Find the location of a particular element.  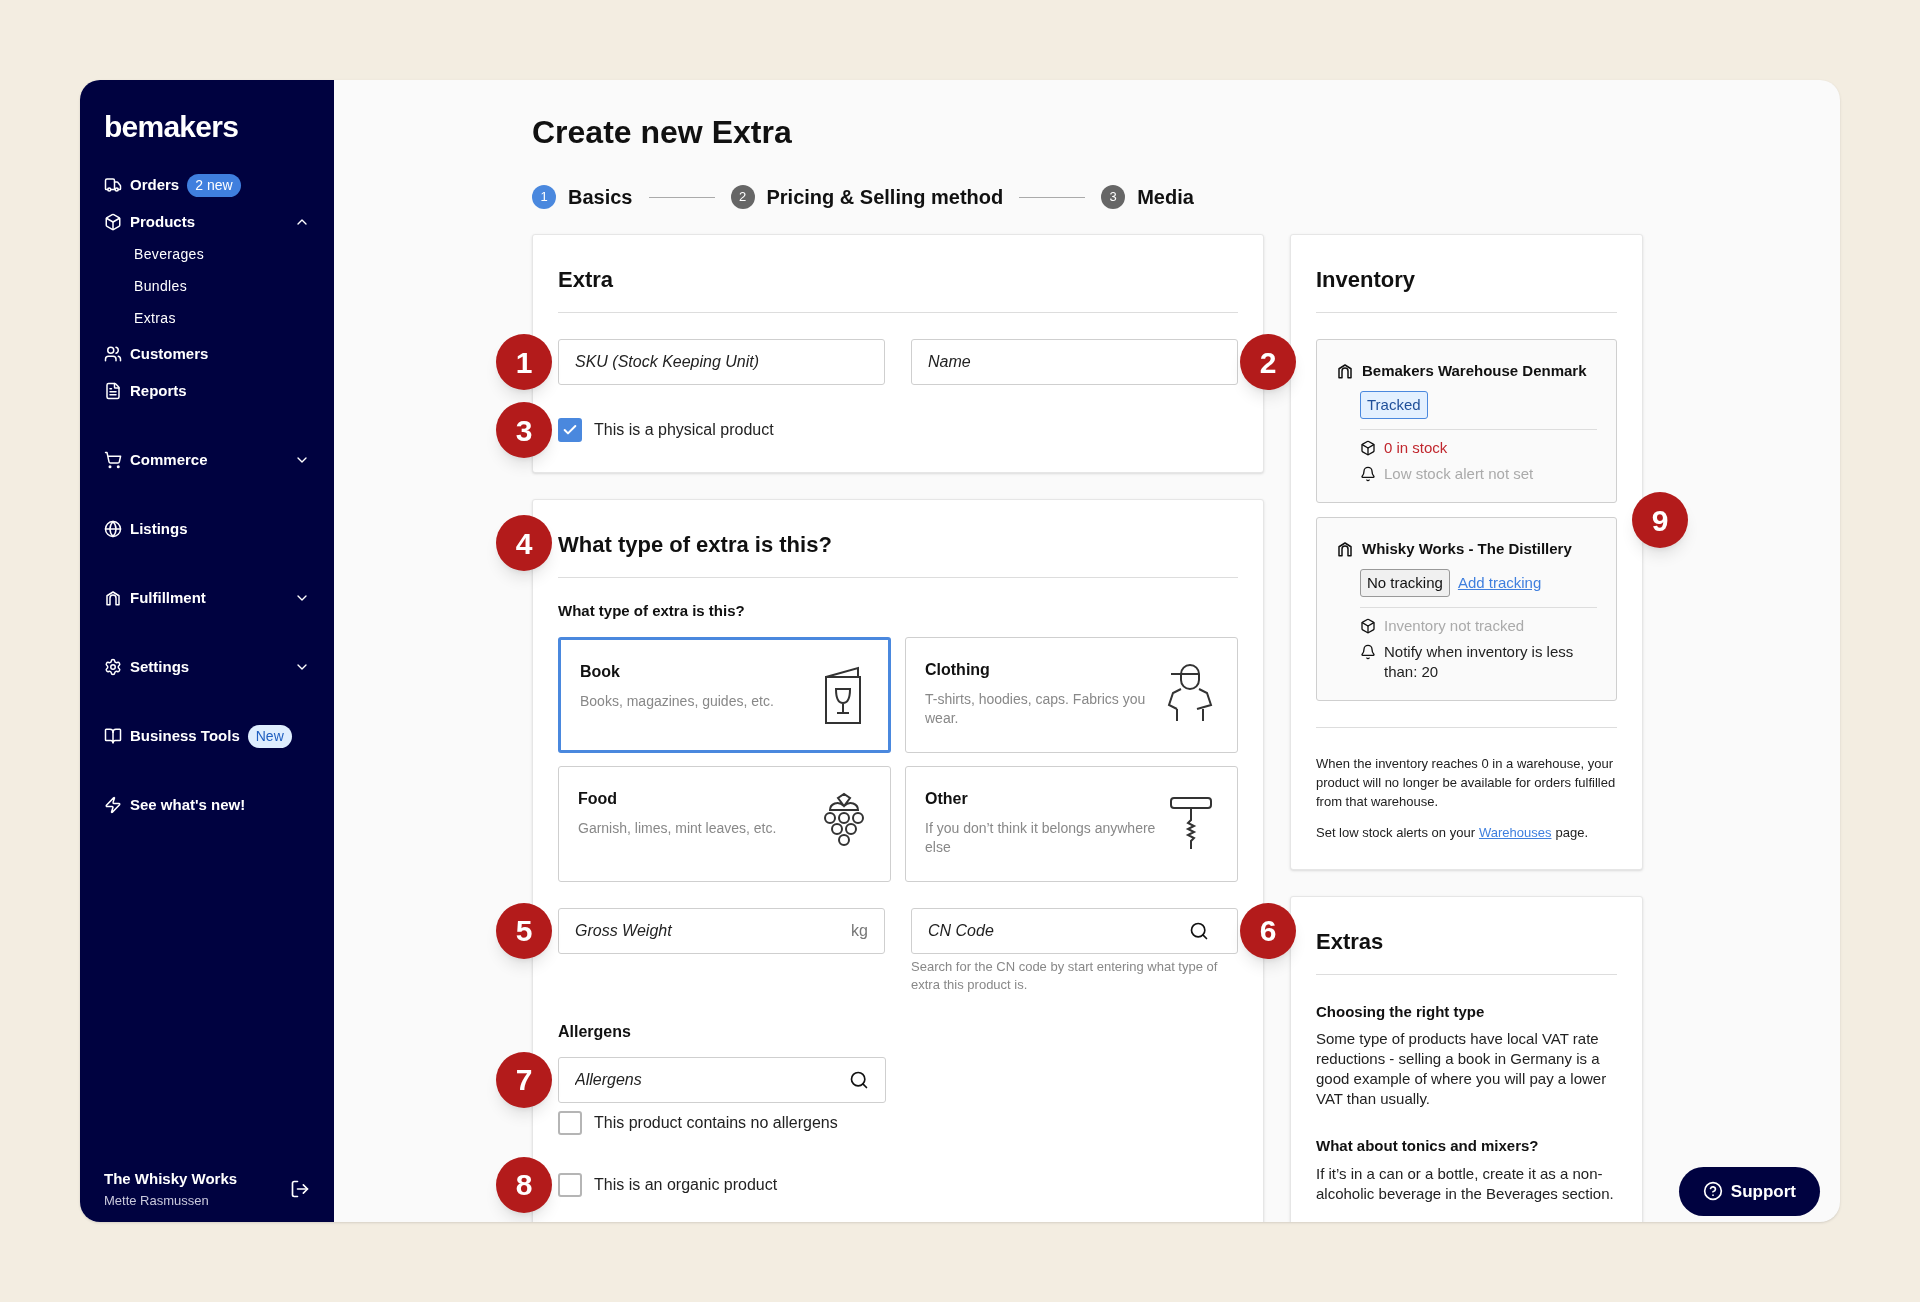

option-title: Other is located at coordinates (947, 798).